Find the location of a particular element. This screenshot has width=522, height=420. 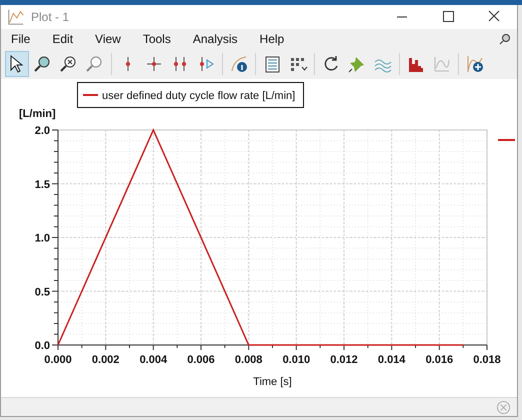

x-tick-label: 0.004 is located at coordinates (154, 360).